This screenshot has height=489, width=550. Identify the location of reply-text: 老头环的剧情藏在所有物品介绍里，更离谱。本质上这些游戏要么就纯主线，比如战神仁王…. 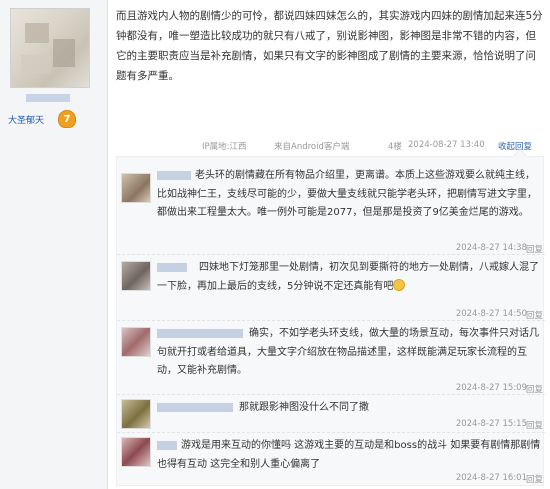
(347, 194).